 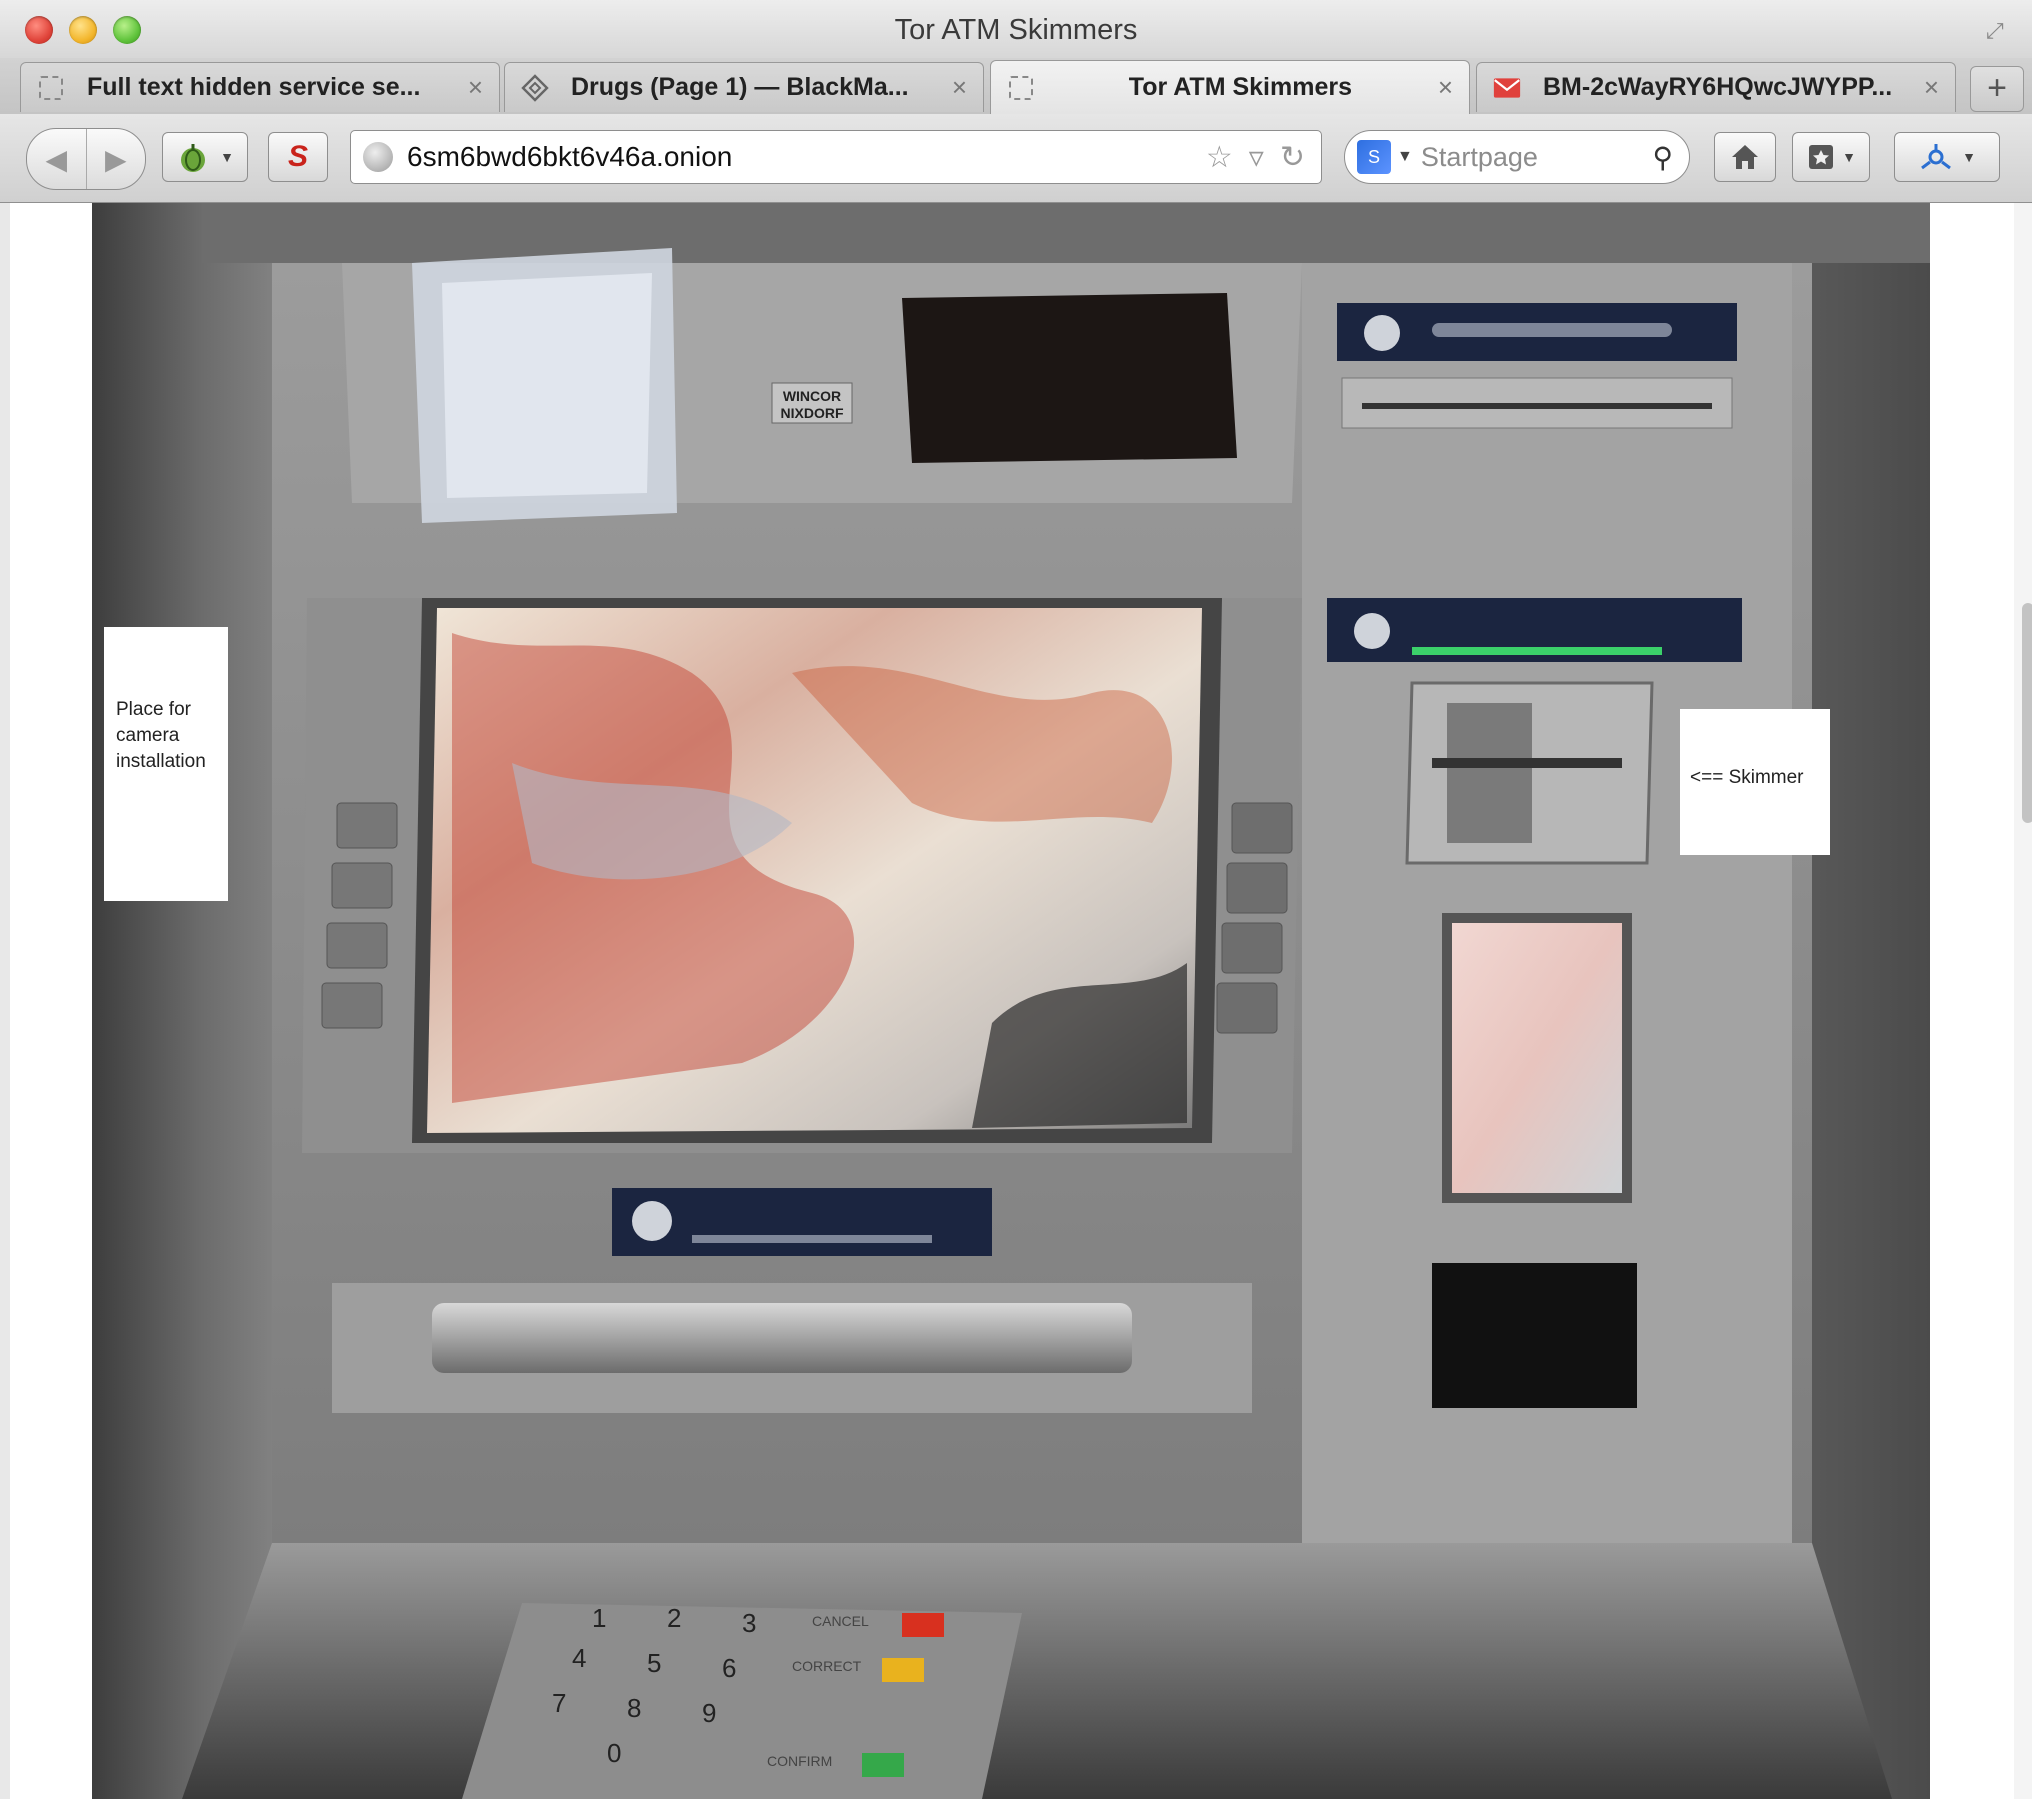 I want to click on address-bar: 6sm6bwd6bkt6v46a.onion ☆ ▿ ↻, so click(x=836, y=157).